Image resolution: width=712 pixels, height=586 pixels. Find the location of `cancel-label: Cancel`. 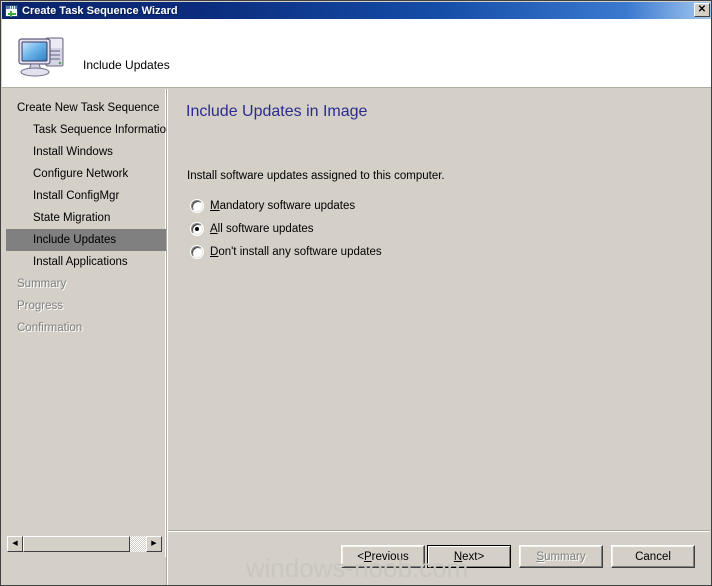

cancel-label: Cancel is located at coordinates (653, 556).